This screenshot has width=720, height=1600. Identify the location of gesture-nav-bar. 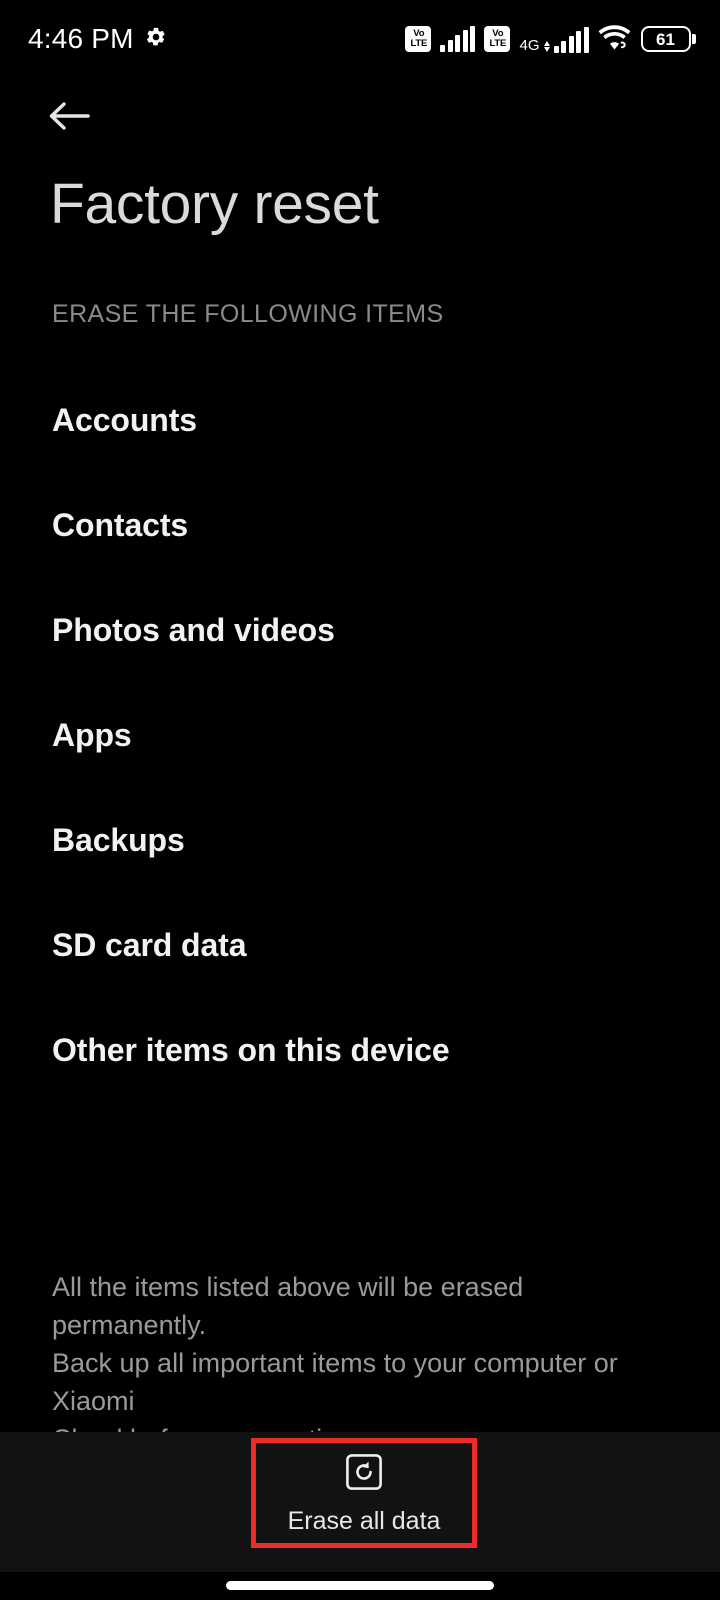
(360, 1586).